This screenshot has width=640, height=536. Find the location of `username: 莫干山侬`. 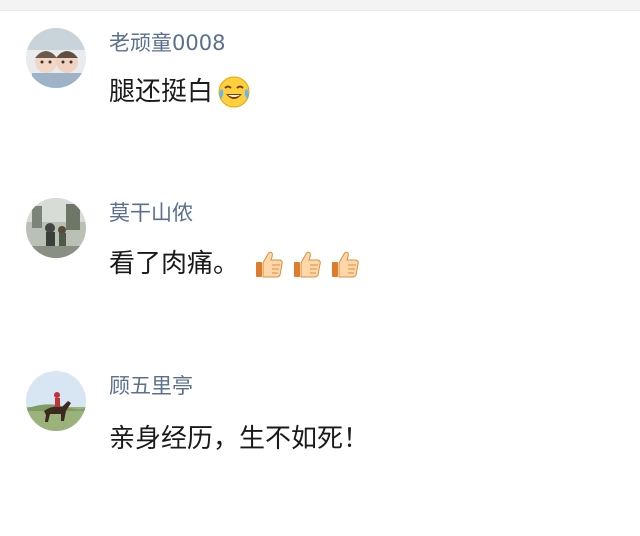

username: 莫干山侬 is located at coordinates (151, 213).